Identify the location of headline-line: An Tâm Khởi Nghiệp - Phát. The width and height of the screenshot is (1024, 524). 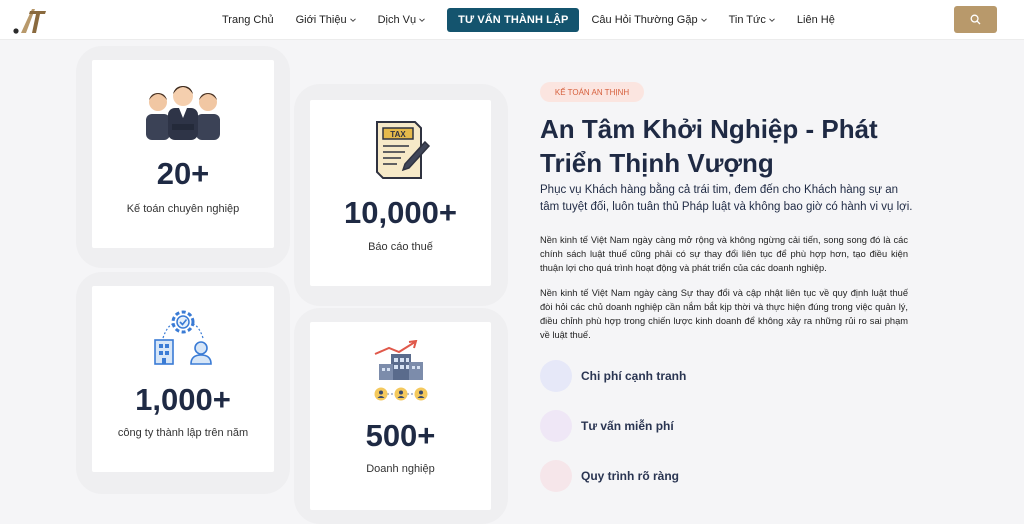
(709, 129).